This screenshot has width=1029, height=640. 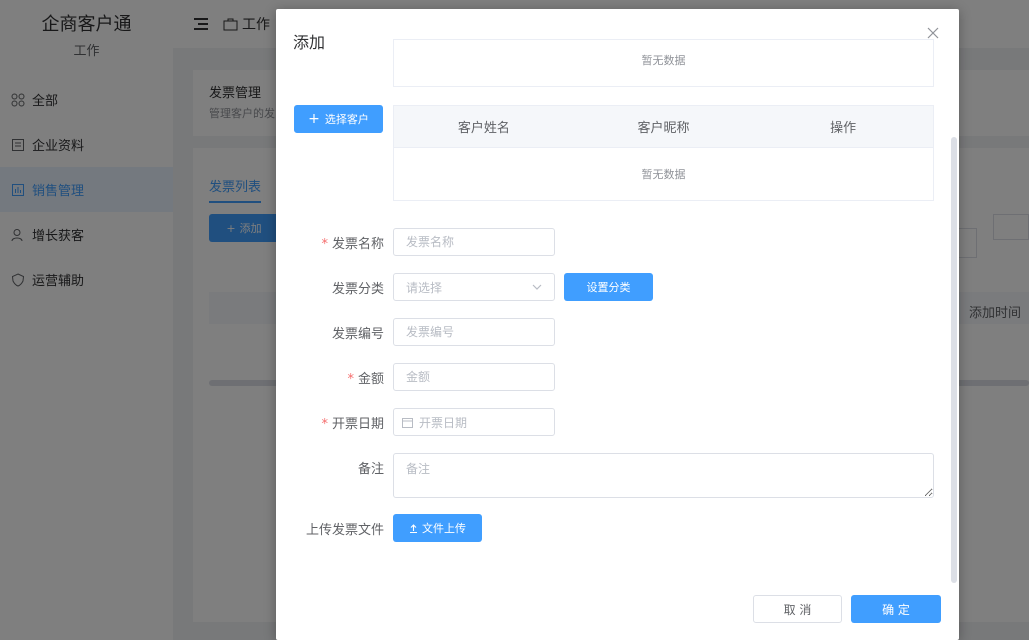 What do you see at coordinates (413, 528) in the screenshot?
I see `upload-icon` at bounding box center [413, 528].